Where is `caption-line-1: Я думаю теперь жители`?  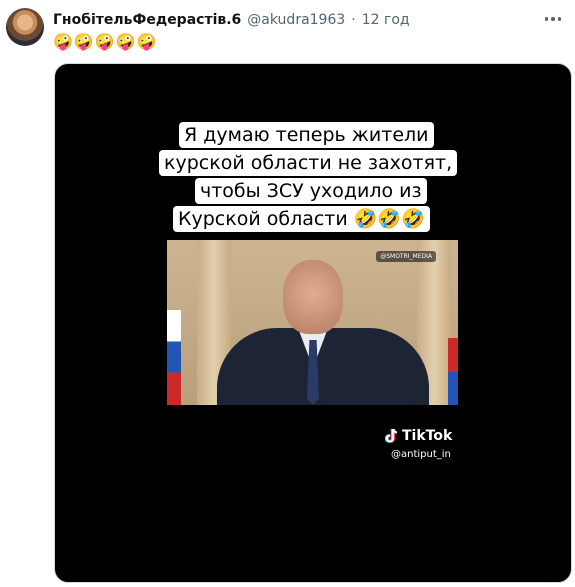 caption-line-1: Я думаю теперь жители is located at coordinates (306, 135).